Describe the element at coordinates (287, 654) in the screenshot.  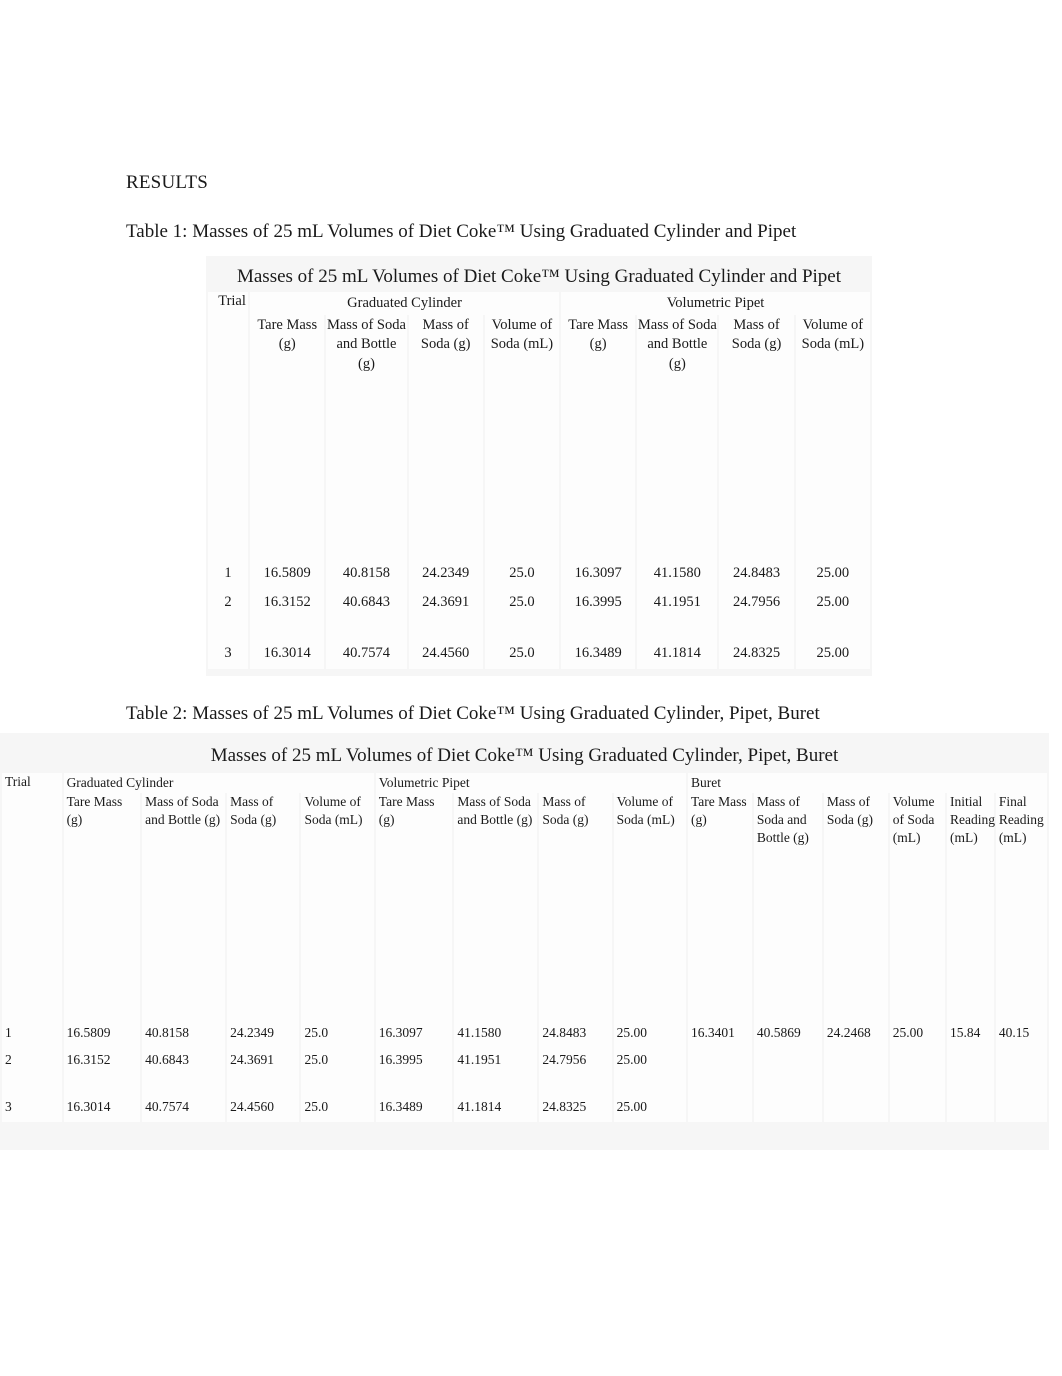
I see `data-cell: 16.3014` at that location.